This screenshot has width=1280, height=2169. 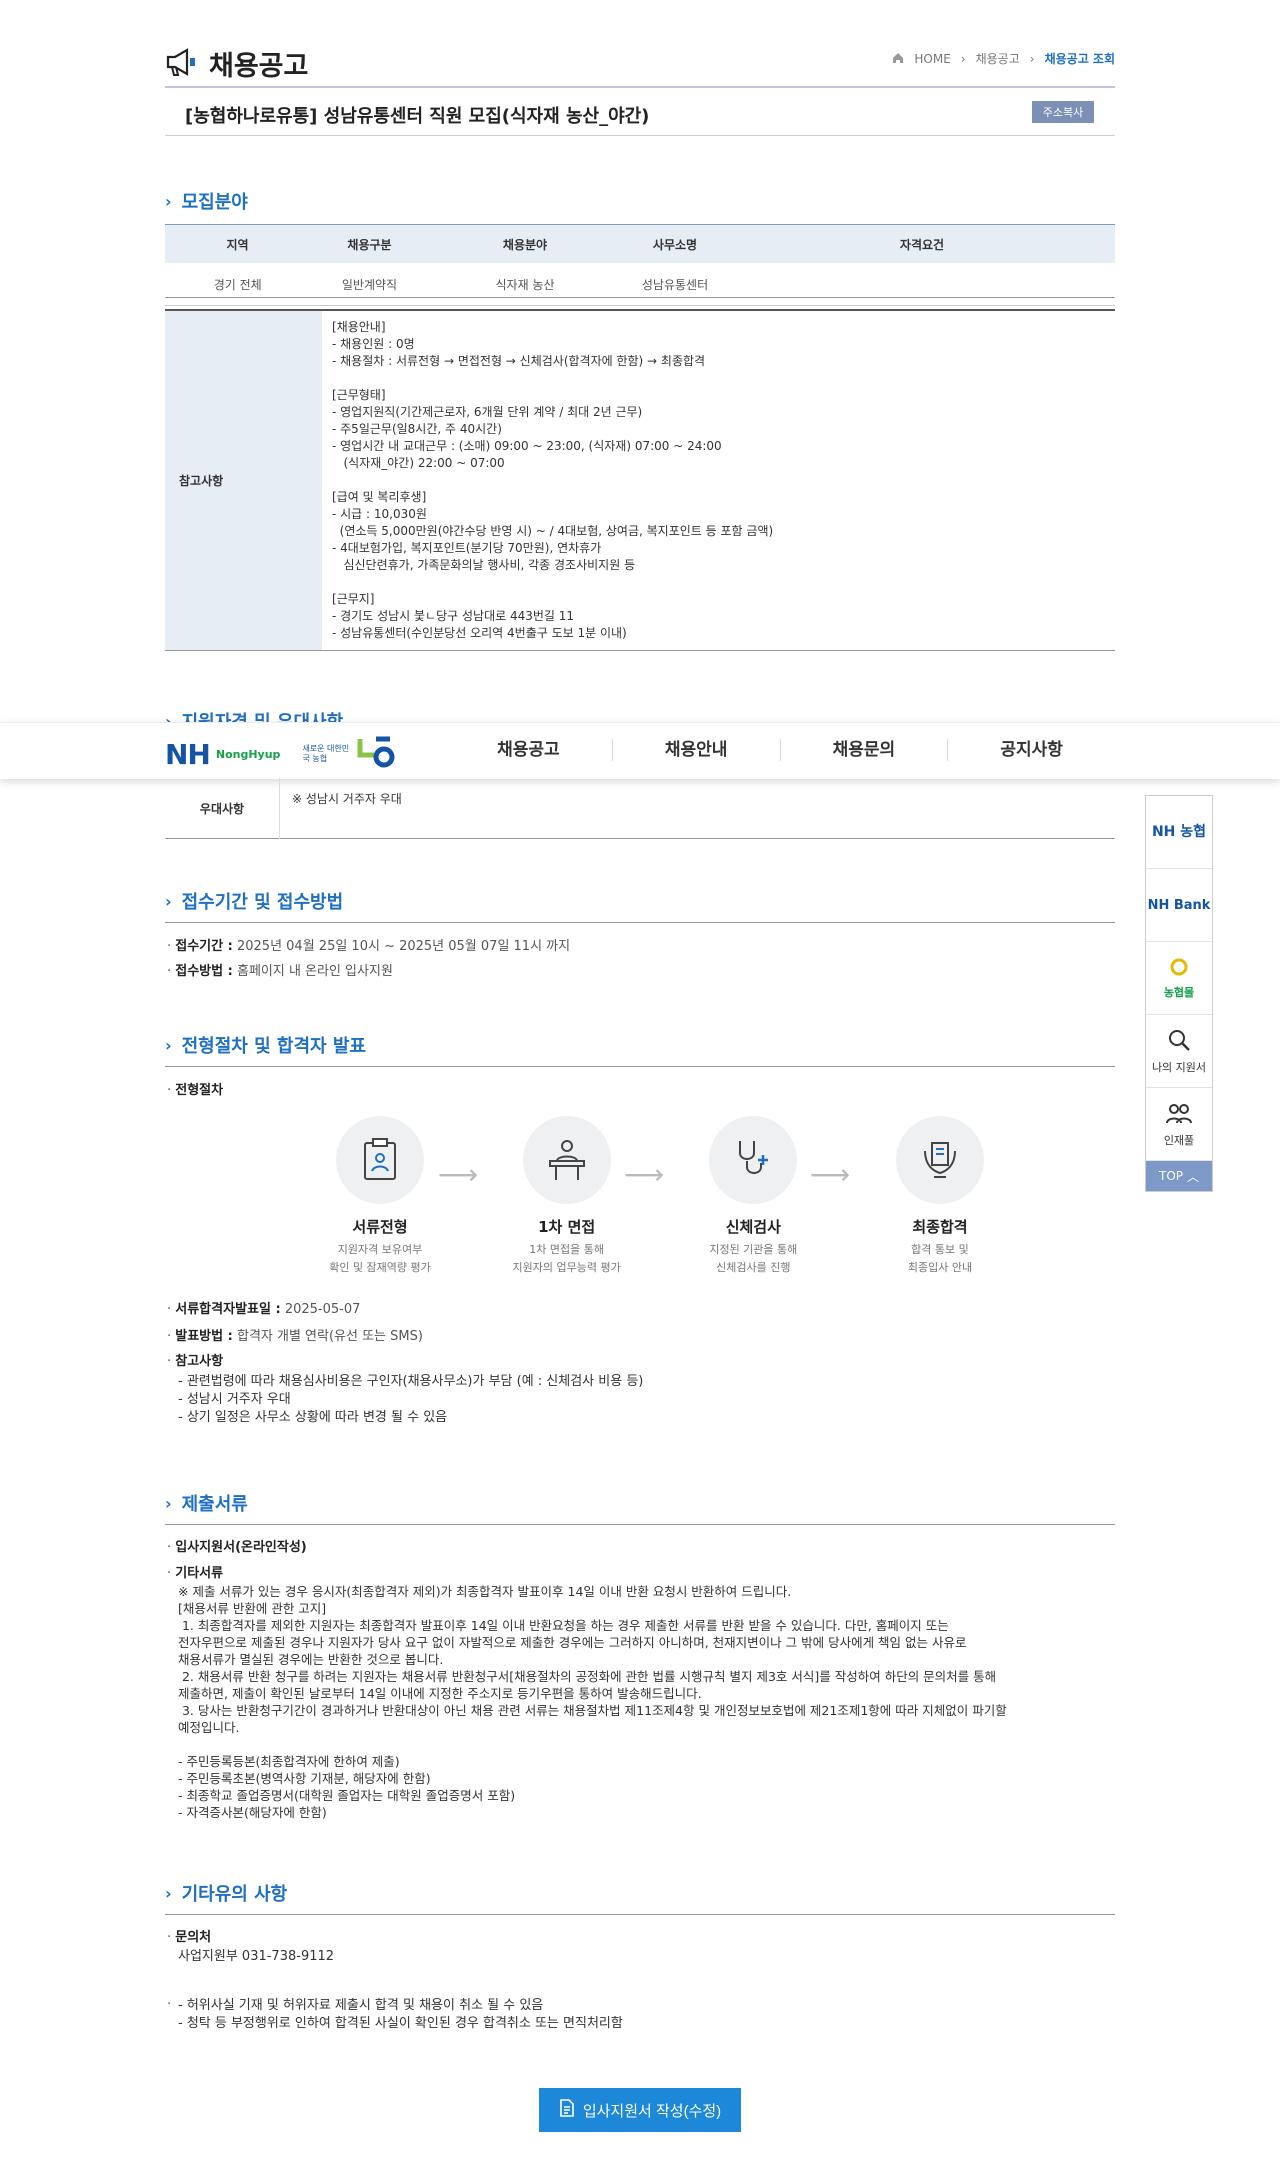 What do you see at coordinates (652, 2111) in the screenshot?
I see `apply-label: 입사지원서 작성(수정)` at bounding box center [652, 2111].